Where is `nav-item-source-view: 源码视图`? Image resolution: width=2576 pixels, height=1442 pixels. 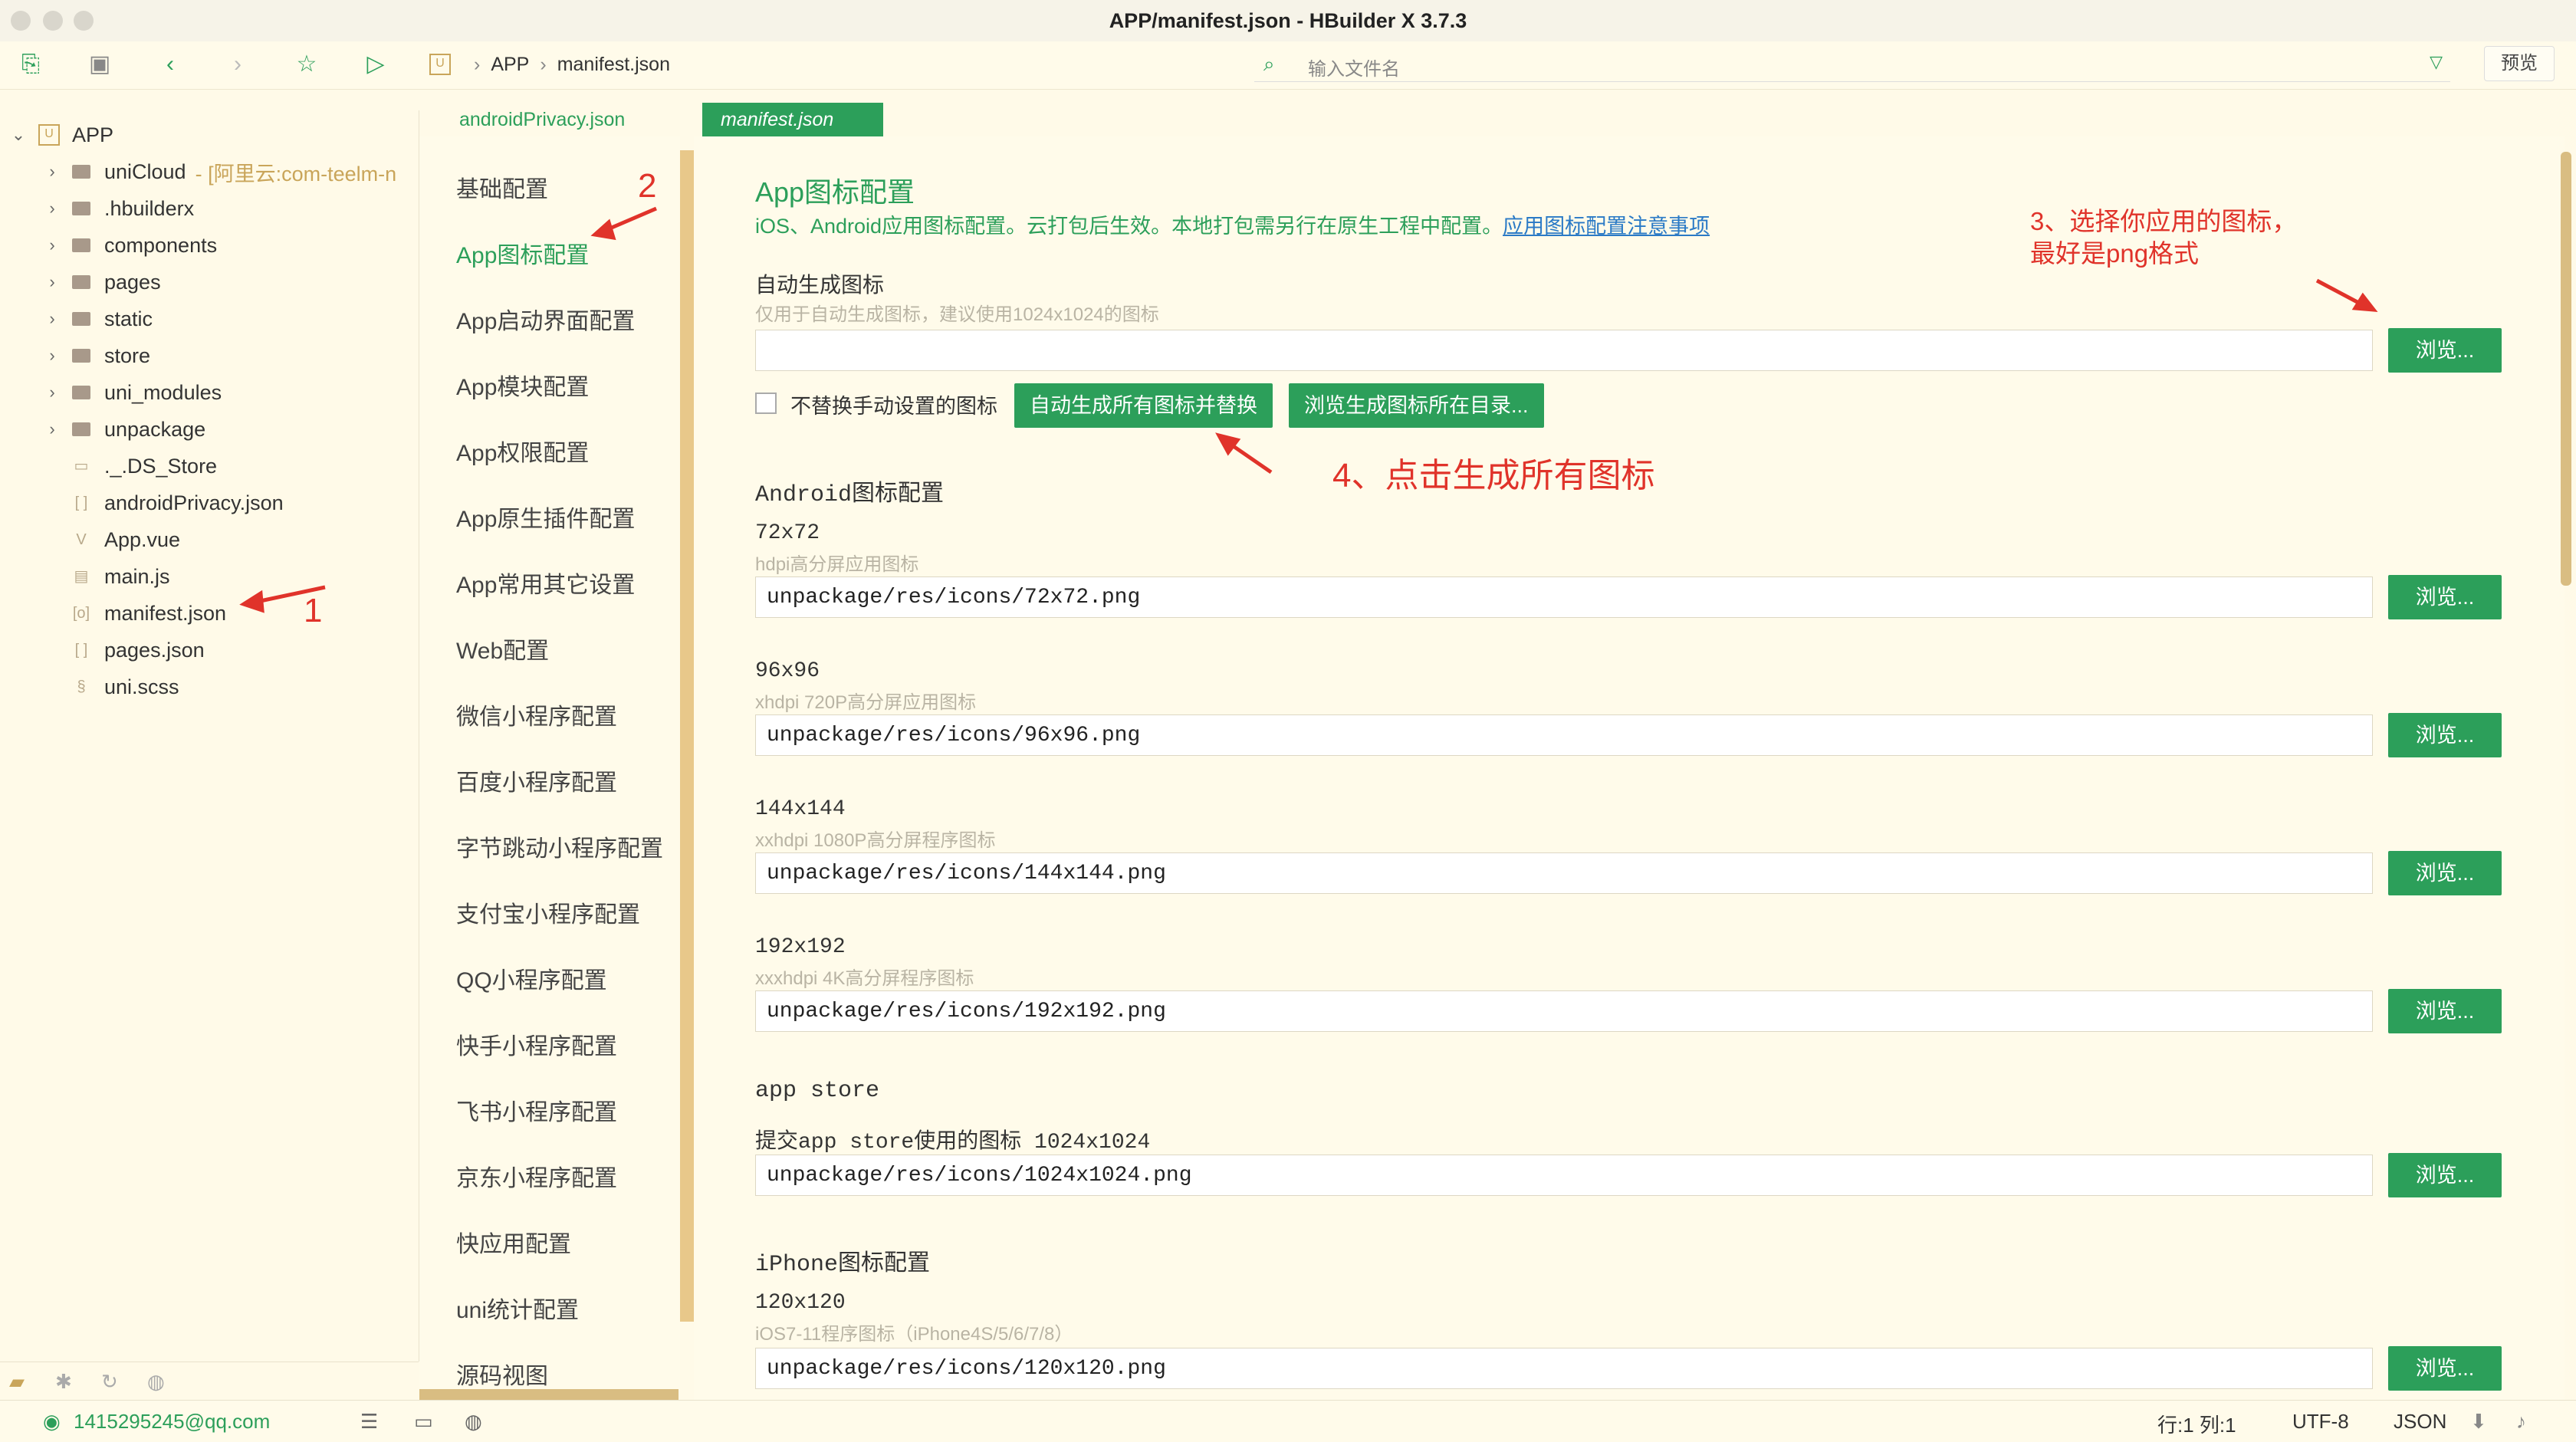 nav-item-source-view: 源码视图 is located at coordinates (502, 1374).